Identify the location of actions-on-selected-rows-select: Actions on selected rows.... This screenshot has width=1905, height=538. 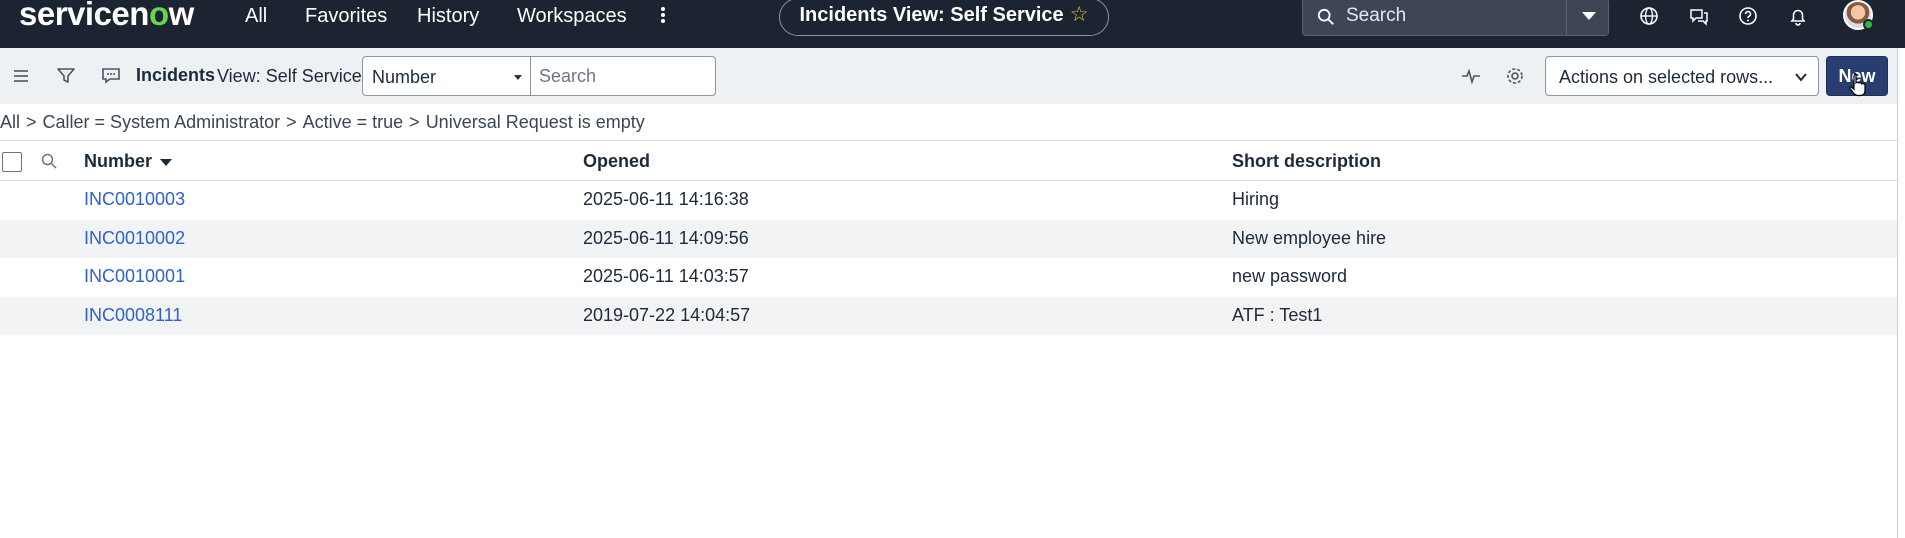
(1682, 76).